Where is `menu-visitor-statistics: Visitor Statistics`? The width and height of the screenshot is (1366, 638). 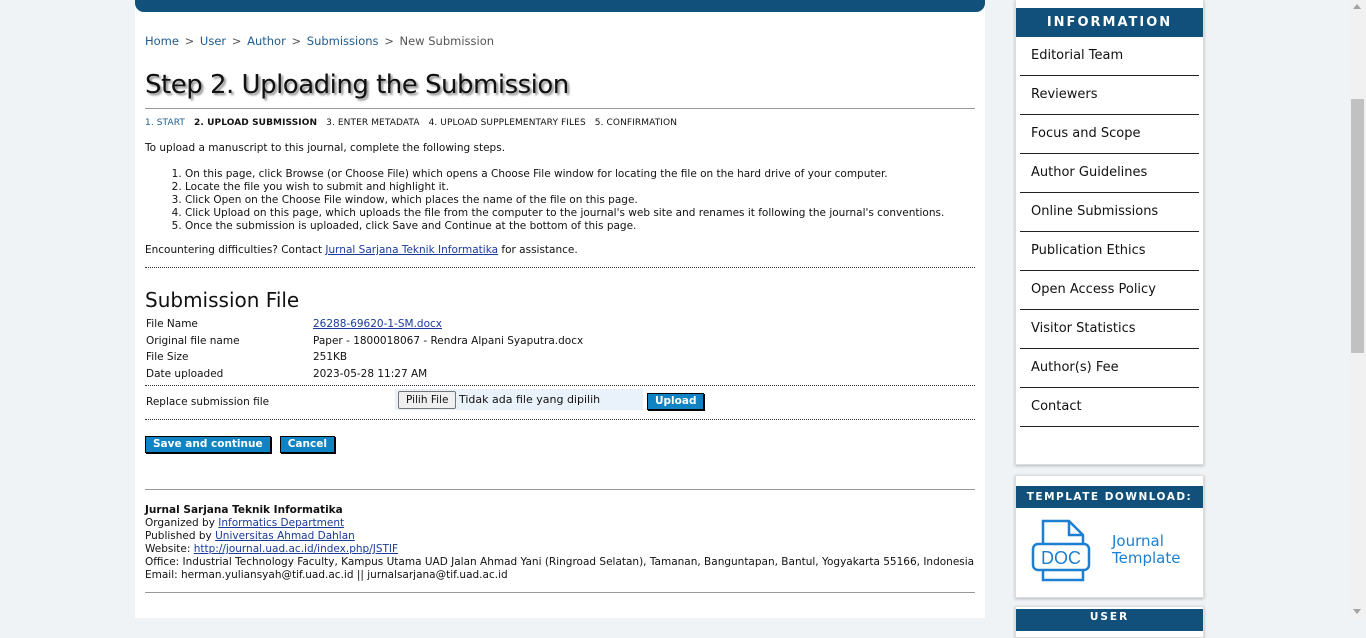
menu-visitor-statistics: Visitor Statistics is located at coordinates (1109, 329).